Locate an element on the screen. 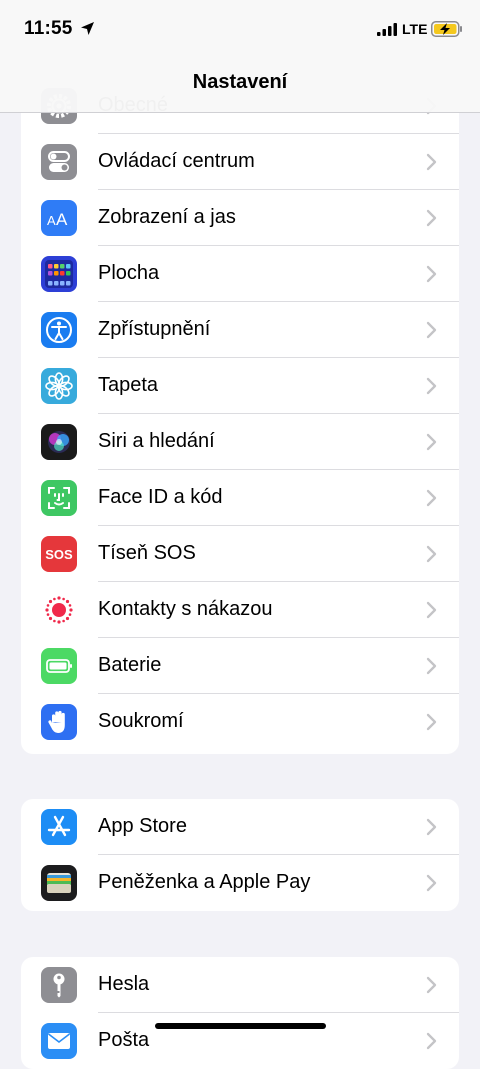 This screenshot has width=480, height=1069. text-size-icon: A A is located at coordinates (59, 218).